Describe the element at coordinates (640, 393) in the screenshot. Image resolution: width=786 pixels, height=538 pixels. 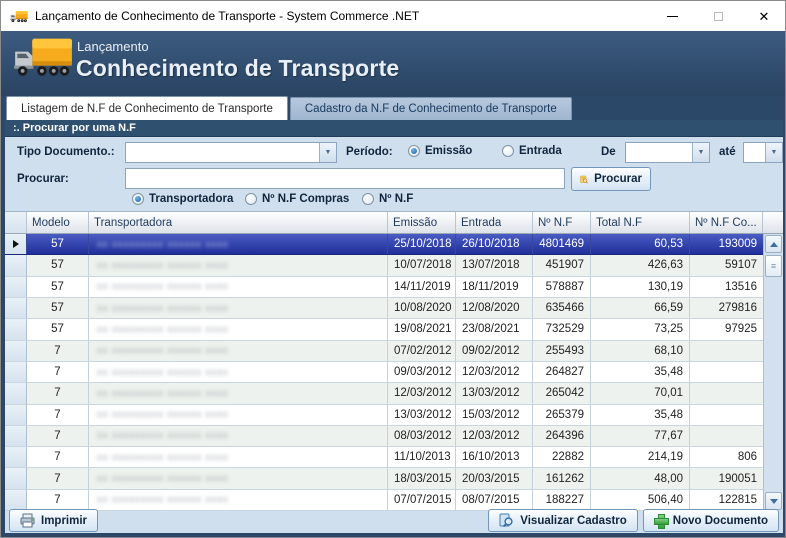
I see `cell-total: 70,01` at that location.